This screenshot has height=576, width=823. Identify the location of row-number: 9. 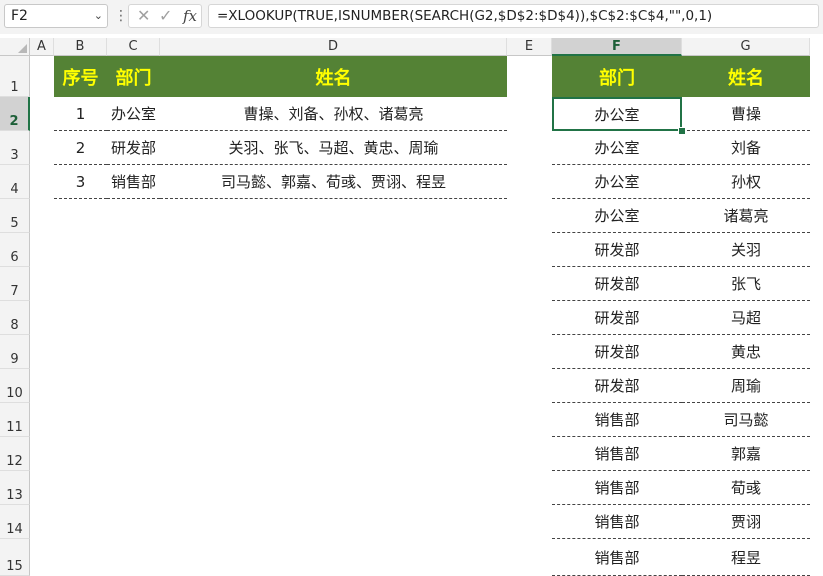
(14, 359).